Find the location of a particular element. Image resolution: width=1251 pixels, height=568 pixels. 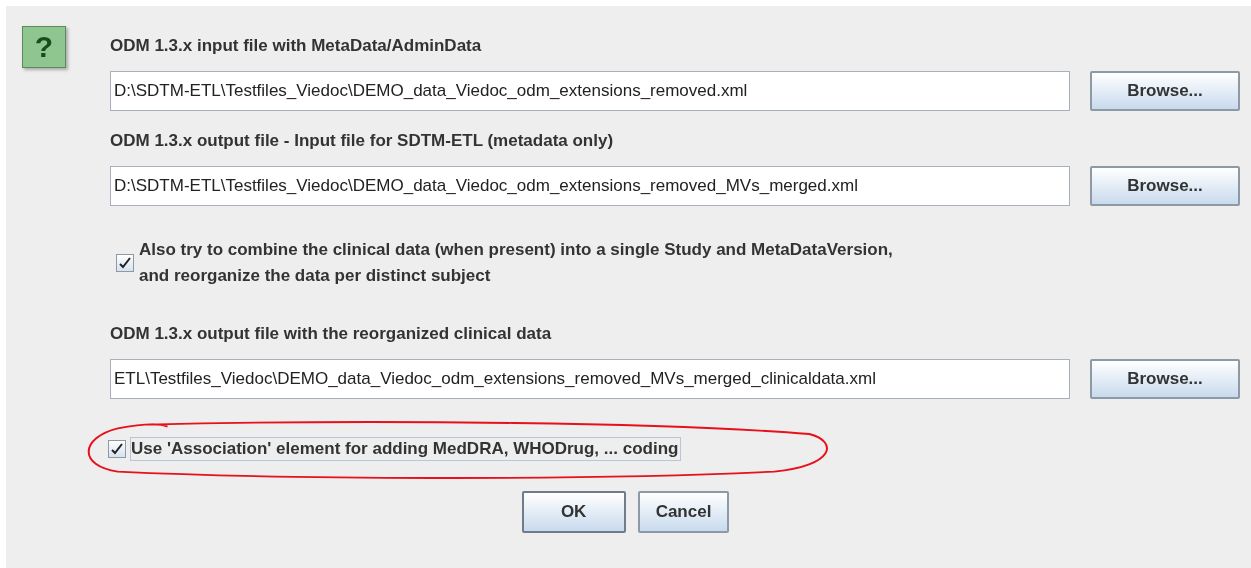

dialog-button: Cancel is located at coordinates (683, 512).